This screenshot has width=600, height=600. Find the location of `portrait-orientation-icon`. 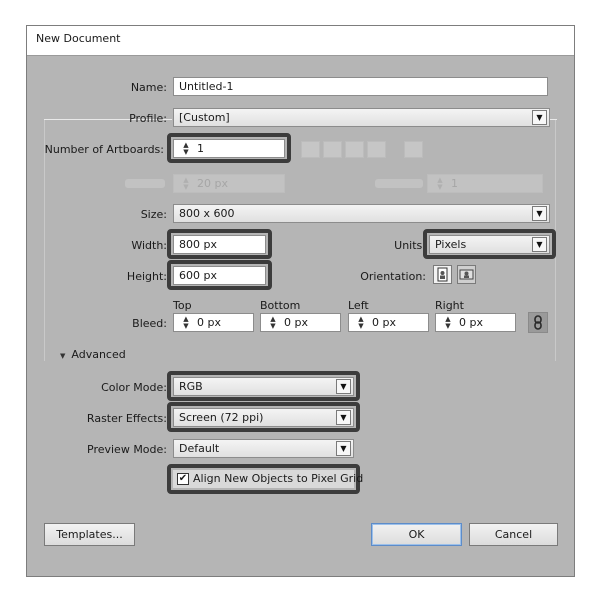

portrait-orientation-icon is located at coordinates (442, 274).